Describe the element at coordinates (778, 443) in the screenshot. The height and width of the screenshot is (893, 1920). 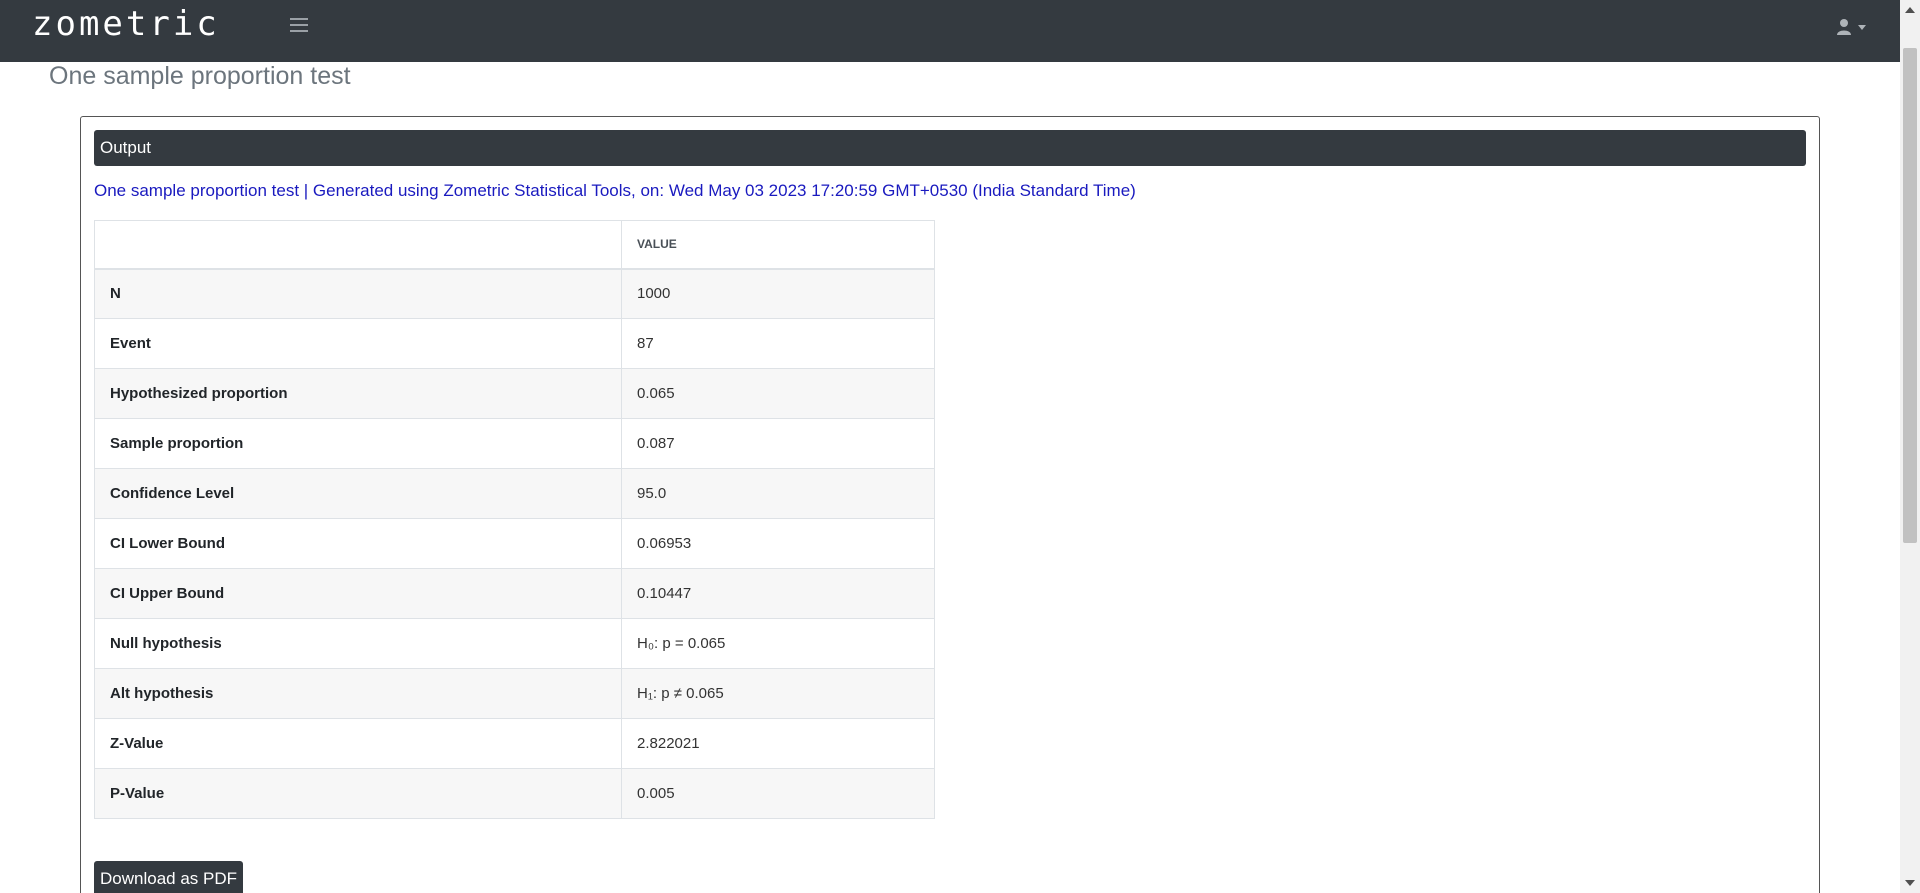
I see `row-value: 0.087` at that location.